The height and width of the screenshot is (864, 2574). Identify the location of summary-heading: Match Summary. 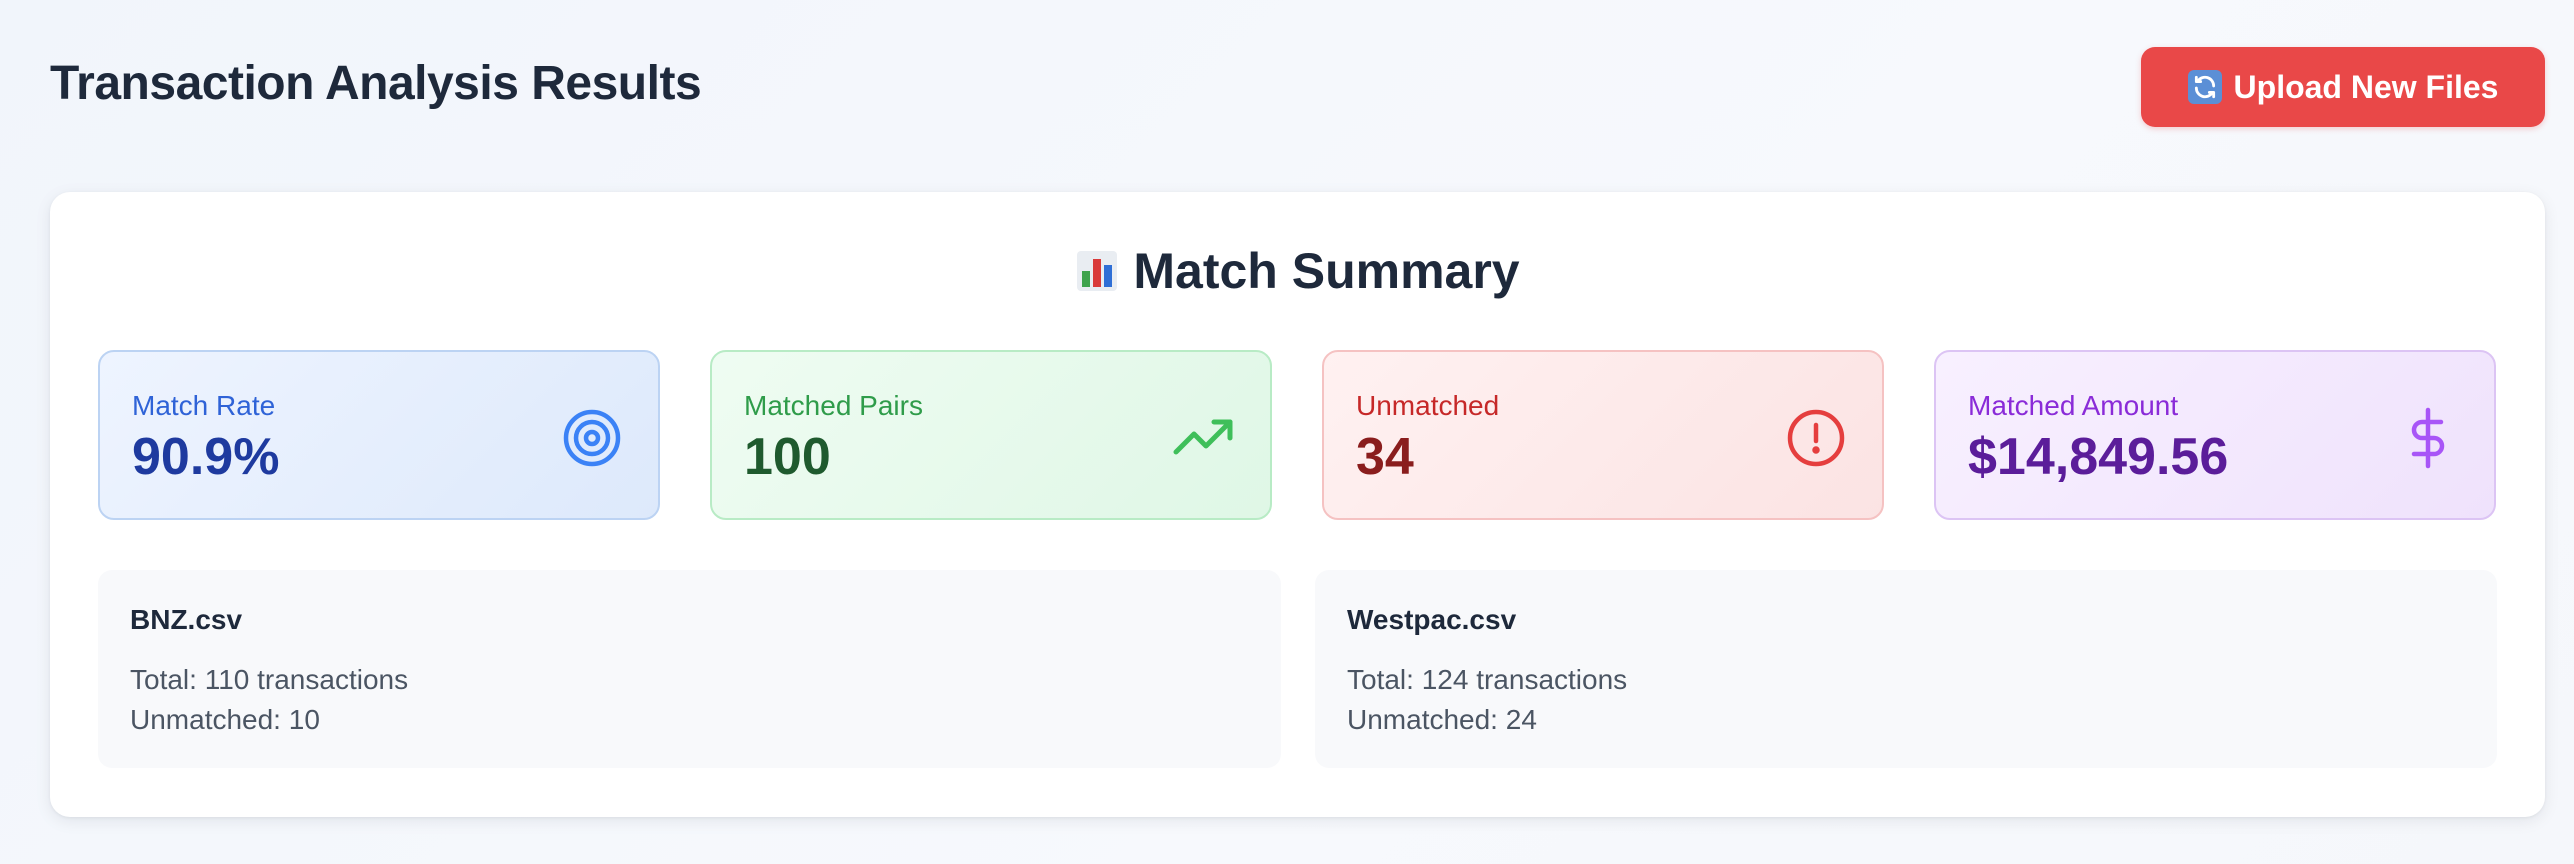
(1297, 271).